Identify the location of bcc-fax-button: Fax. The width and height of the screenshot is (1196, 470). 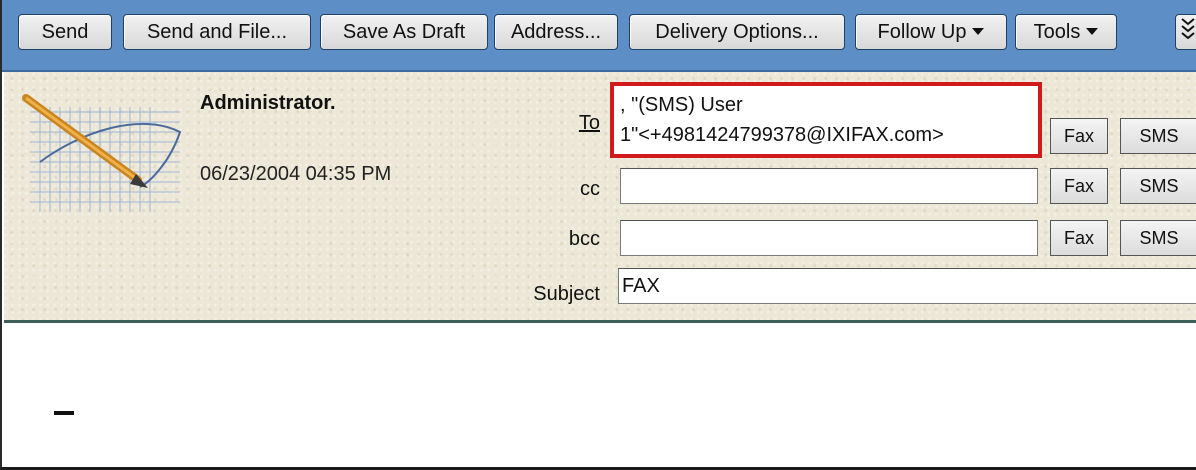
(1079, 238).